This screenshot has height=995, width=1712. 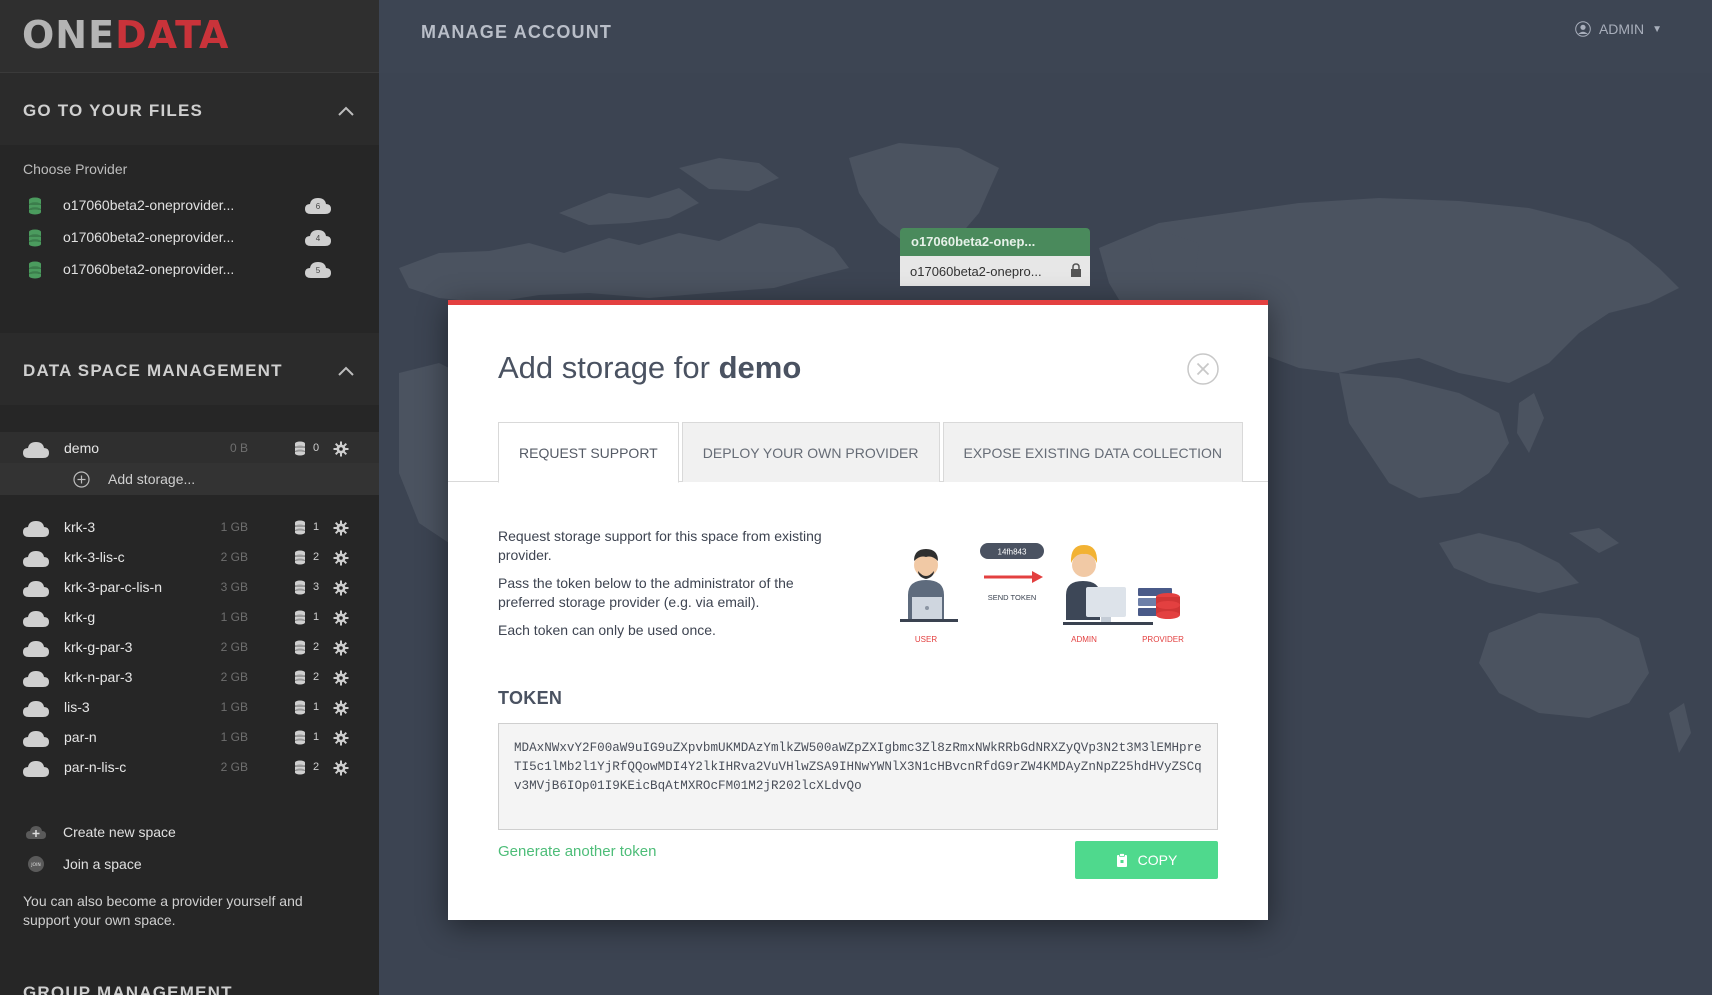 I want to click on group-section-title: GROUP MANAGEMENT, so click(x=128, y=989).